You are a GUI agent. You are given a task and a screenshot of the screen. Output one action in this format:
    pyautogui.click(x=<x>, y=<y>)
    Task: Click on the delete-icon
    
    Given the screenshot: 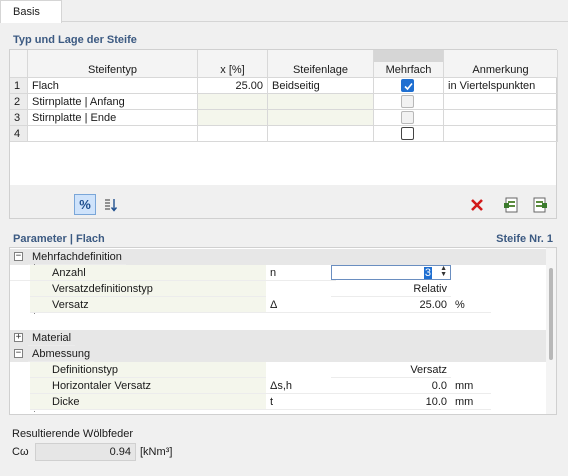 What is the action you would take?
    pyautogui.click(x=477, y=204)
    